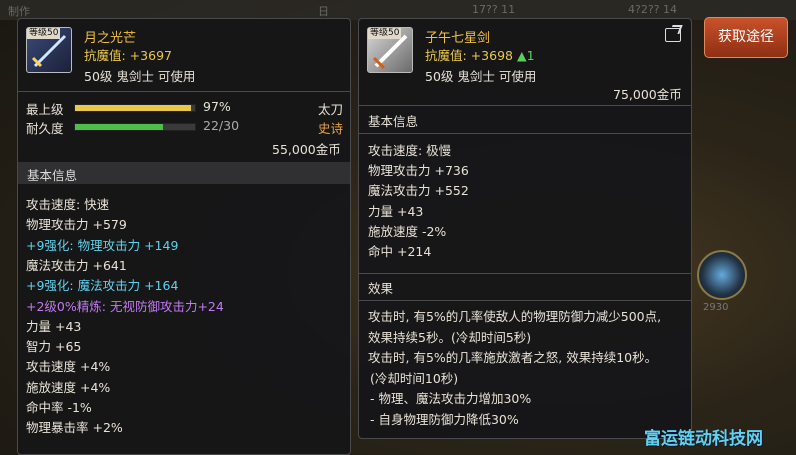 This screenshot has height=455, width=796. I want to click on price: 75,000金币, so click(647, 94).